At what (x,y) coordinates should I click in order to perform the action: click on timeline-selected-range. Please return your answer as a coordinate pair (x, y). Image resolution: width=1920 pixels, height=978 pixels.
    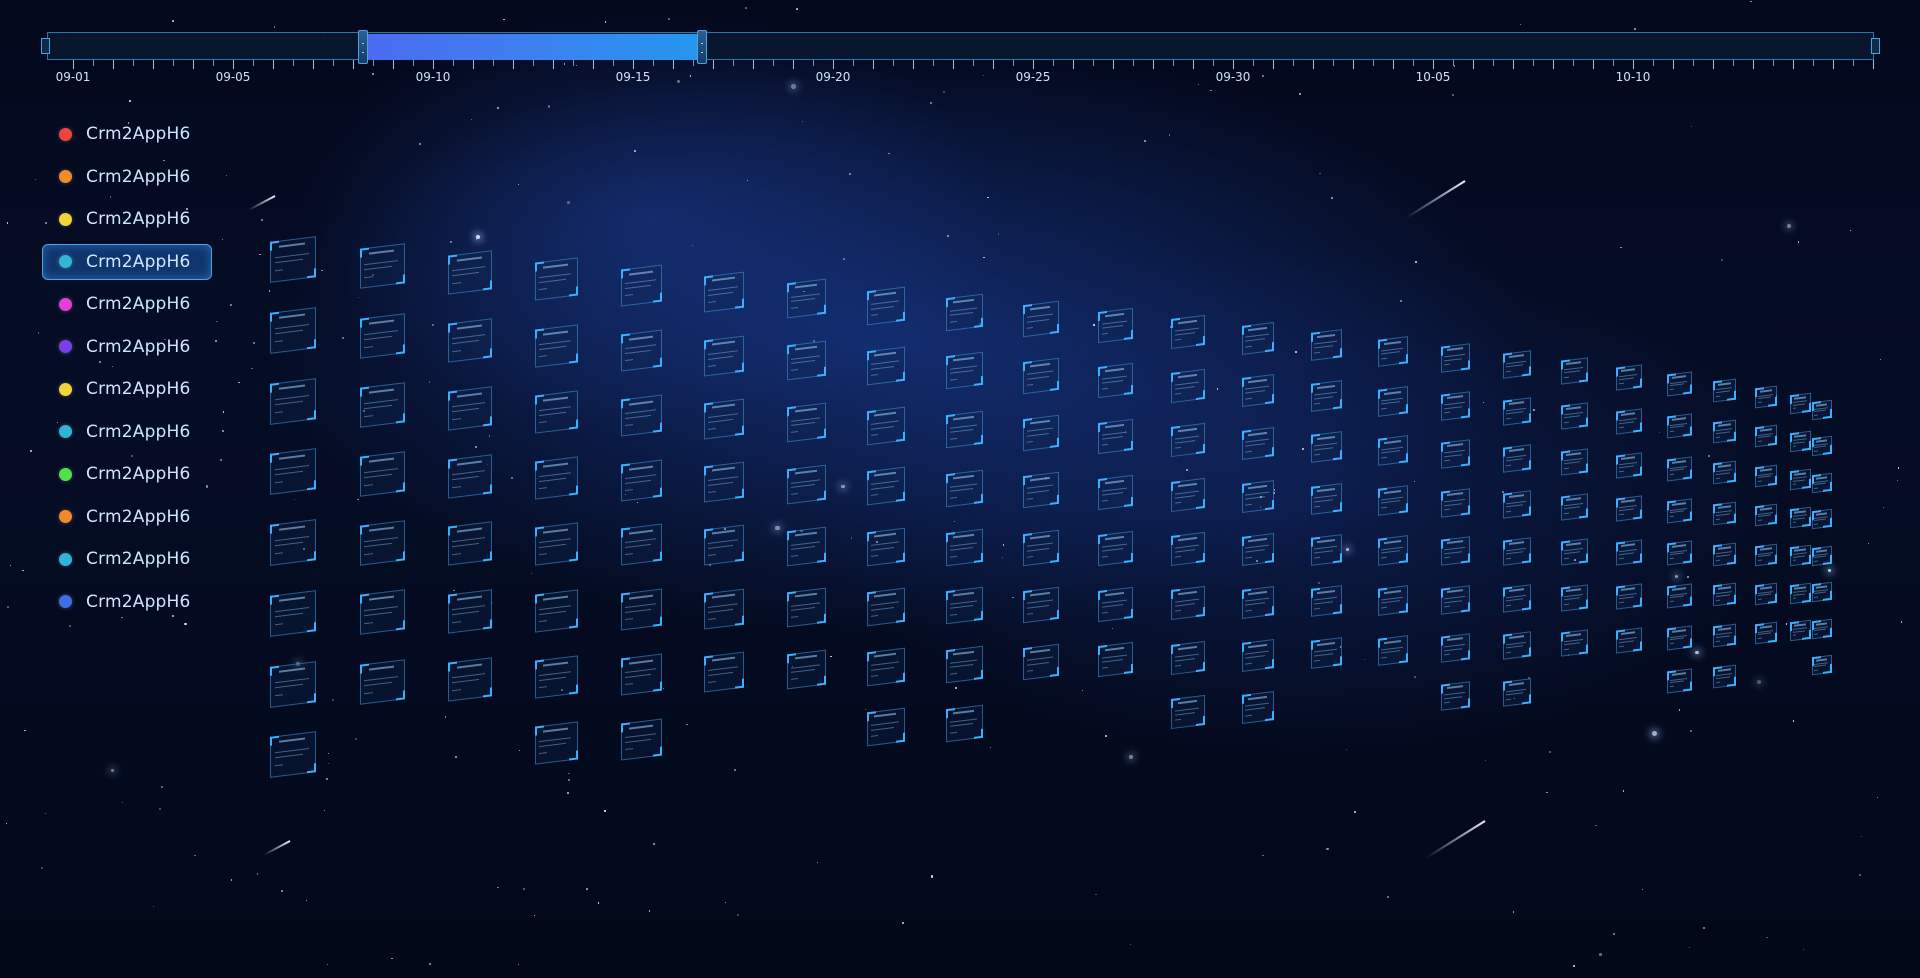
    Looking at the image, I should click on (533, 47).